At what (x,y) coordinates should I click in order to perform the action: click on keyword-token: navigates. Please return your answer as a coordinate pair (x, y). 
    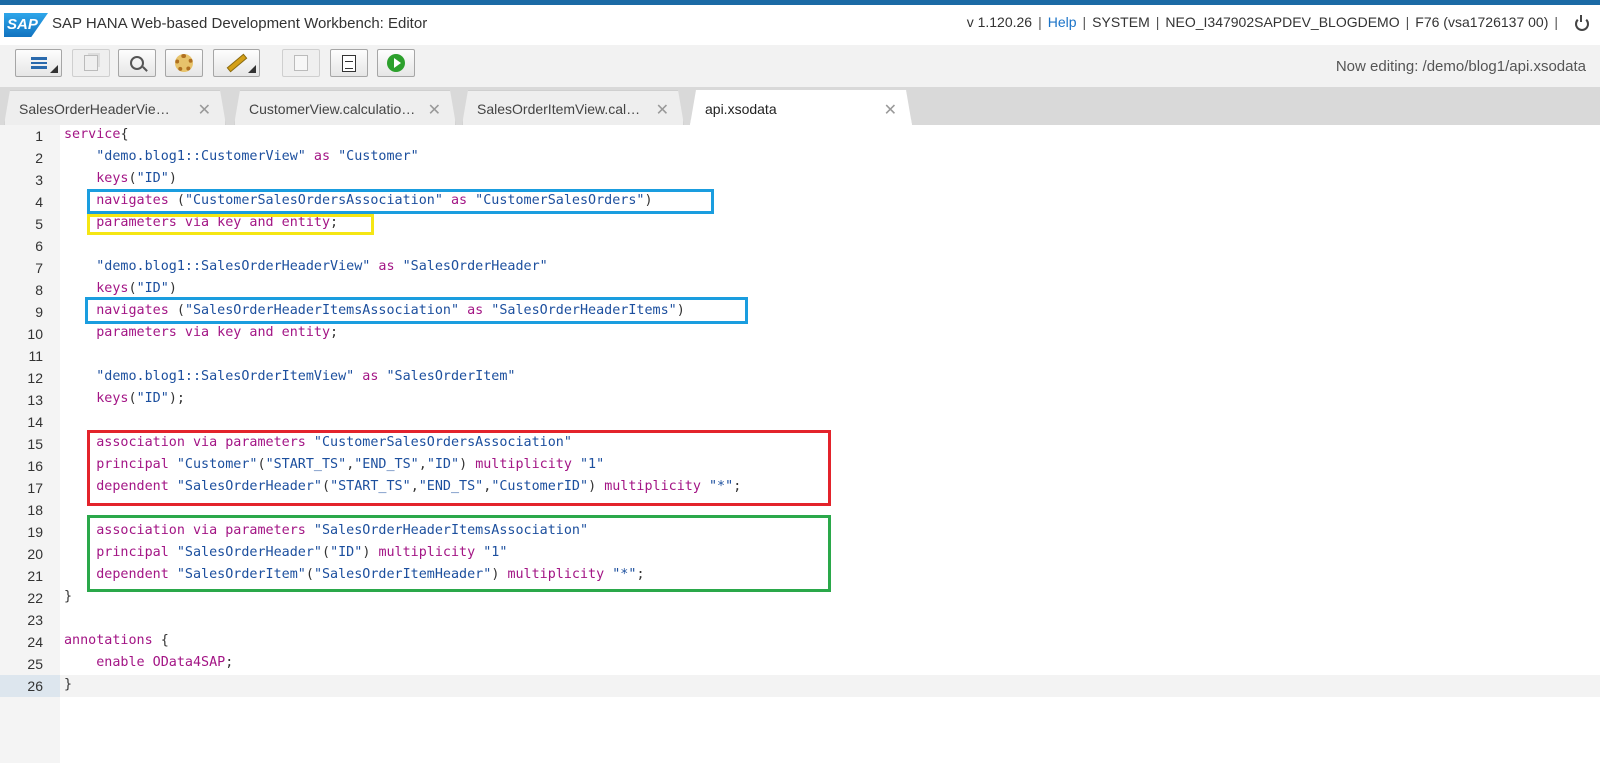
    Looking at the image, I should click on (132, 310).